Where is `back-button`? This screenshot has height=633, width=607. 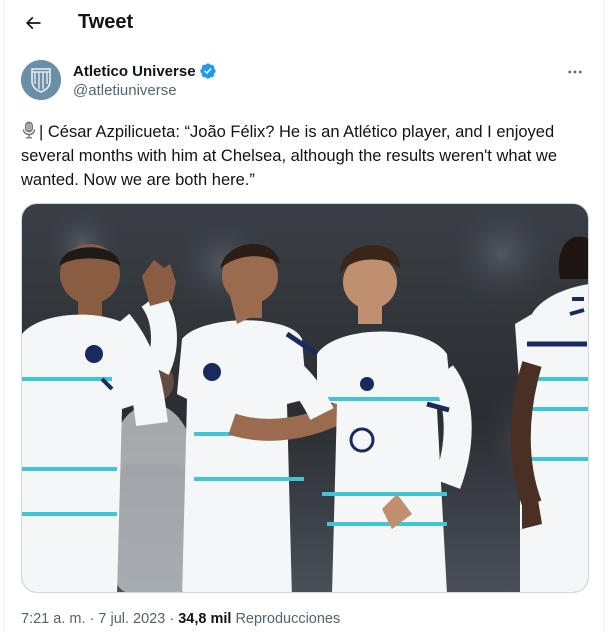 back-button is located at coordinates (33, 23).